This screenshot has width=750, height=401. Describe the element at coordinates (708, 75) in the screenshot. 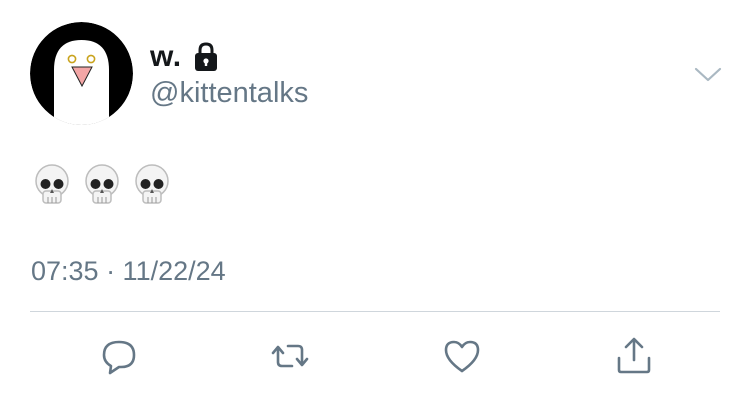

I see `chevron-down-icon` at that location.